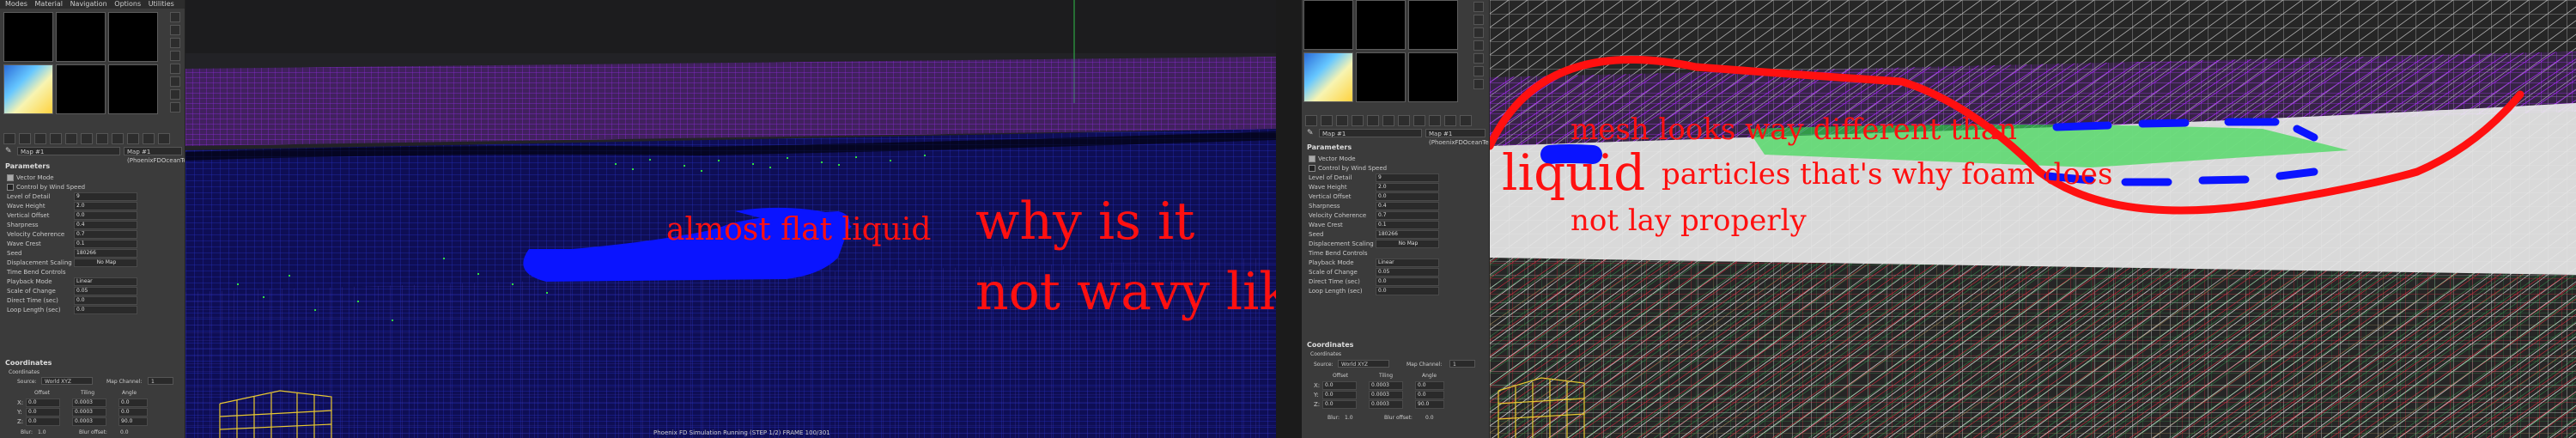 This screenshot has width=2576, height=438. I want to click on reset-map-icon, so click(1358, 120).